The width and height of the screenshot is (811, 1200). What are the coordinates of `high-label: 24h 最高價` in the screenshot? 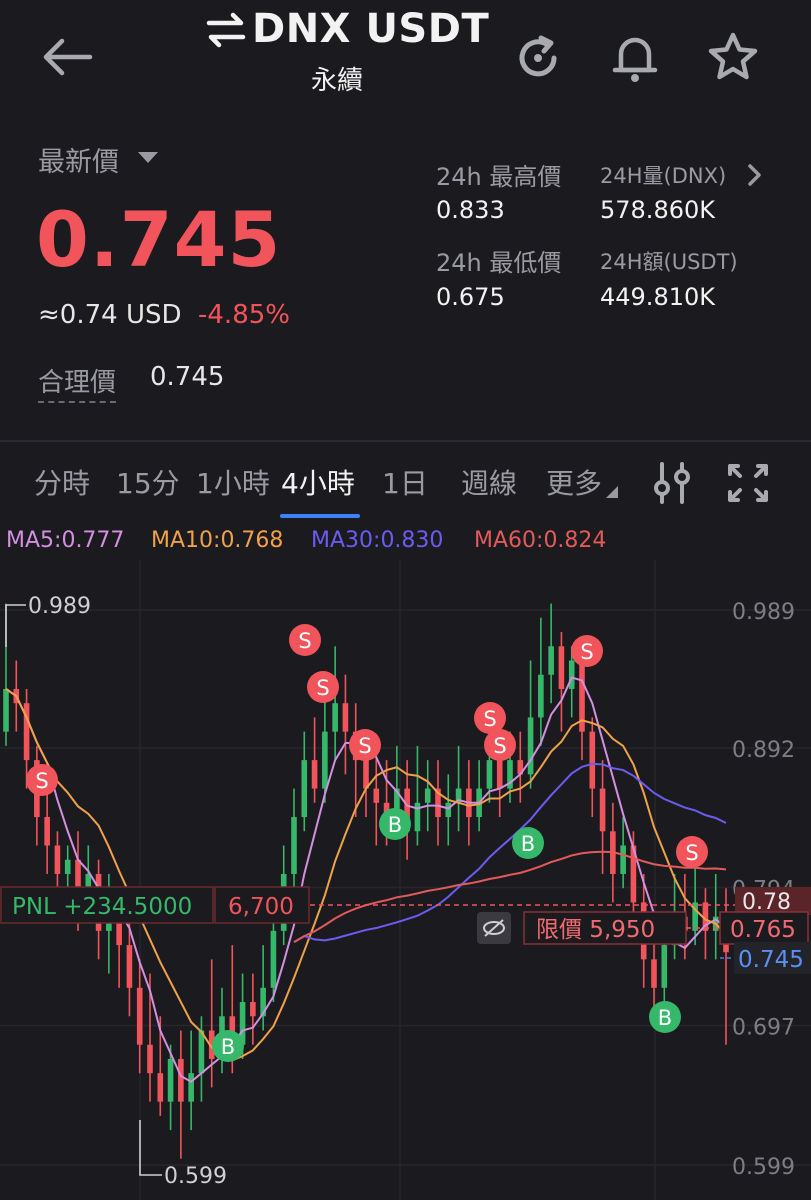 It's located at (499, 177).